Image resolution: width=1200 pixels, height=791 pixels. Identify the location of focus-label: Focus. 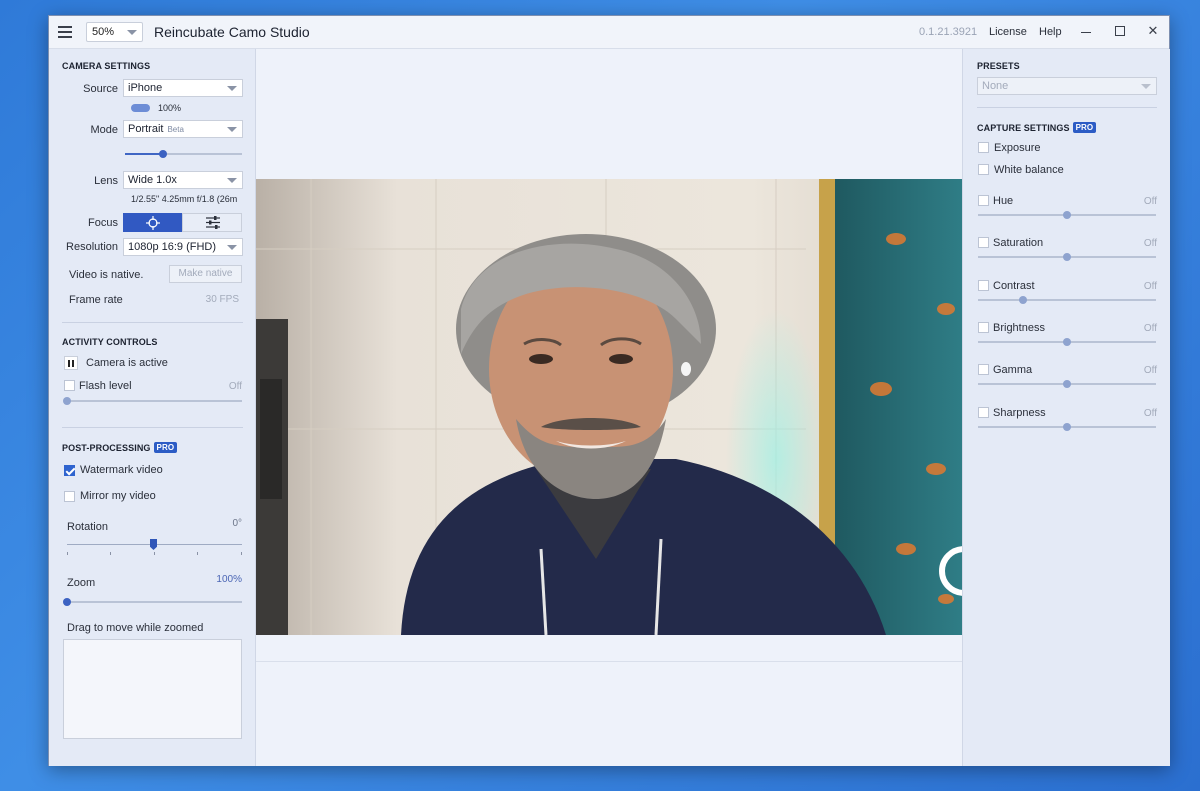
(103, 223).